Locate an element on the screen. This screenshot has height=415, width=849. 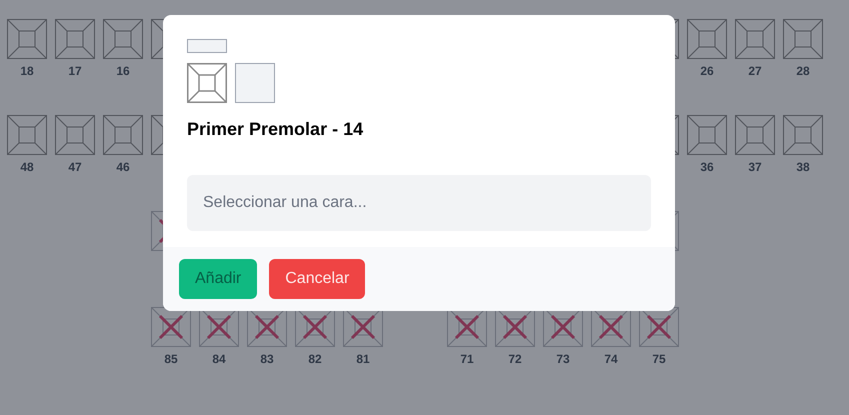
tooth-number: 37 is located at coordinates (755, 167).